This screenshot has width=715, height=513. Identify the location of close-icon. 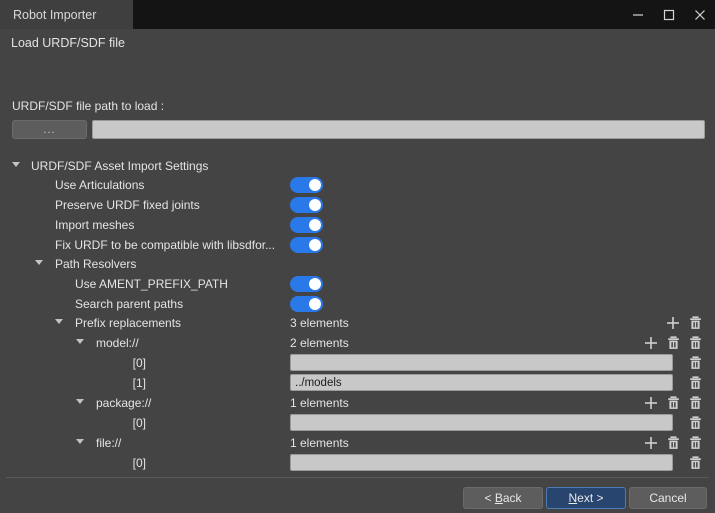
(699, 14).